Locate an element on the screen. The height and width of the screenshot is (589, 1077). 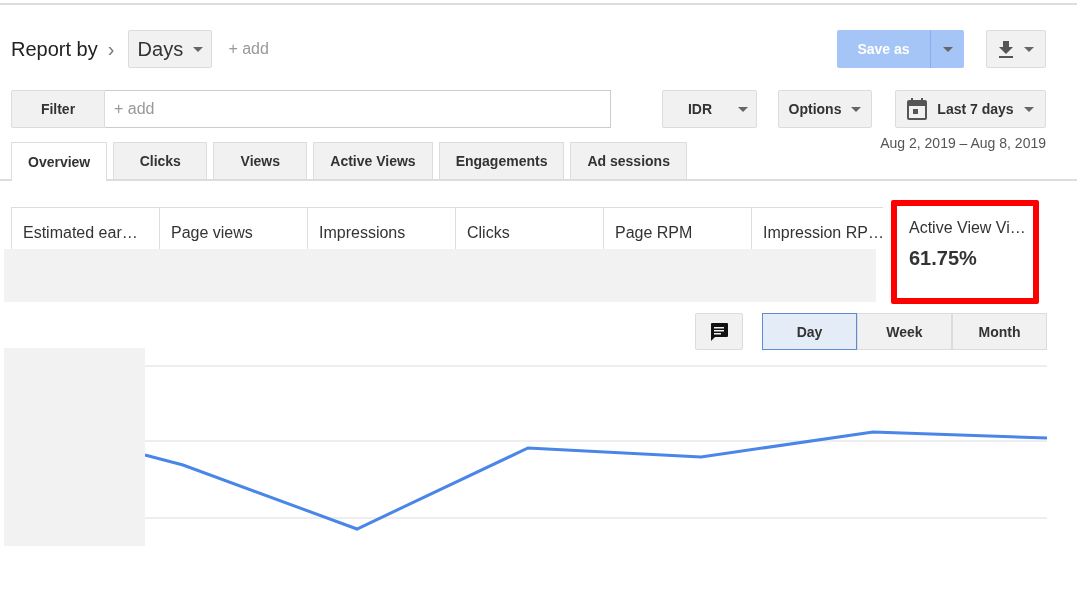
metric-card: Active View Vi… 61.75% is located at coordinates (965, 252).